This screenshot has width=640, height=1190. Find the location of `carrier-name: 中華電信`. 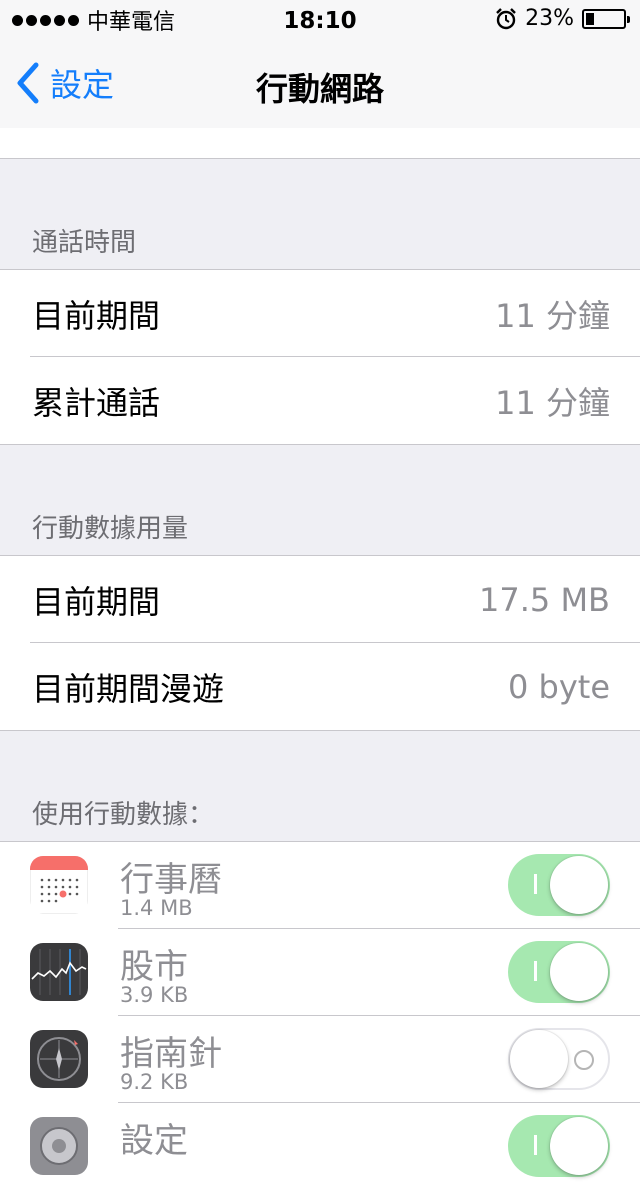

carrier-name: 中華電信 is located at coordinates (131, 22).